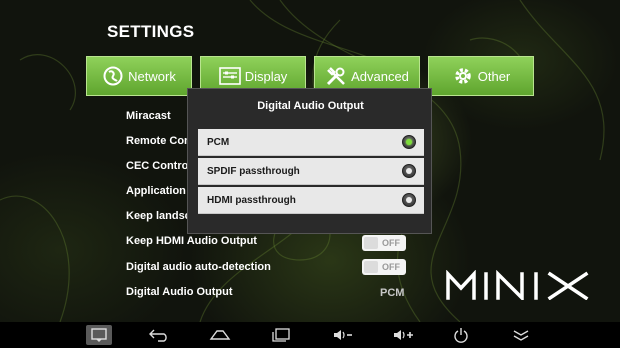 Image resolution: width=620 pixels, height=348 pixels. Describe the element at coordinates (198, 267) in the screenshot. I see `setting-label: Digital audio auto-detection` at that location.